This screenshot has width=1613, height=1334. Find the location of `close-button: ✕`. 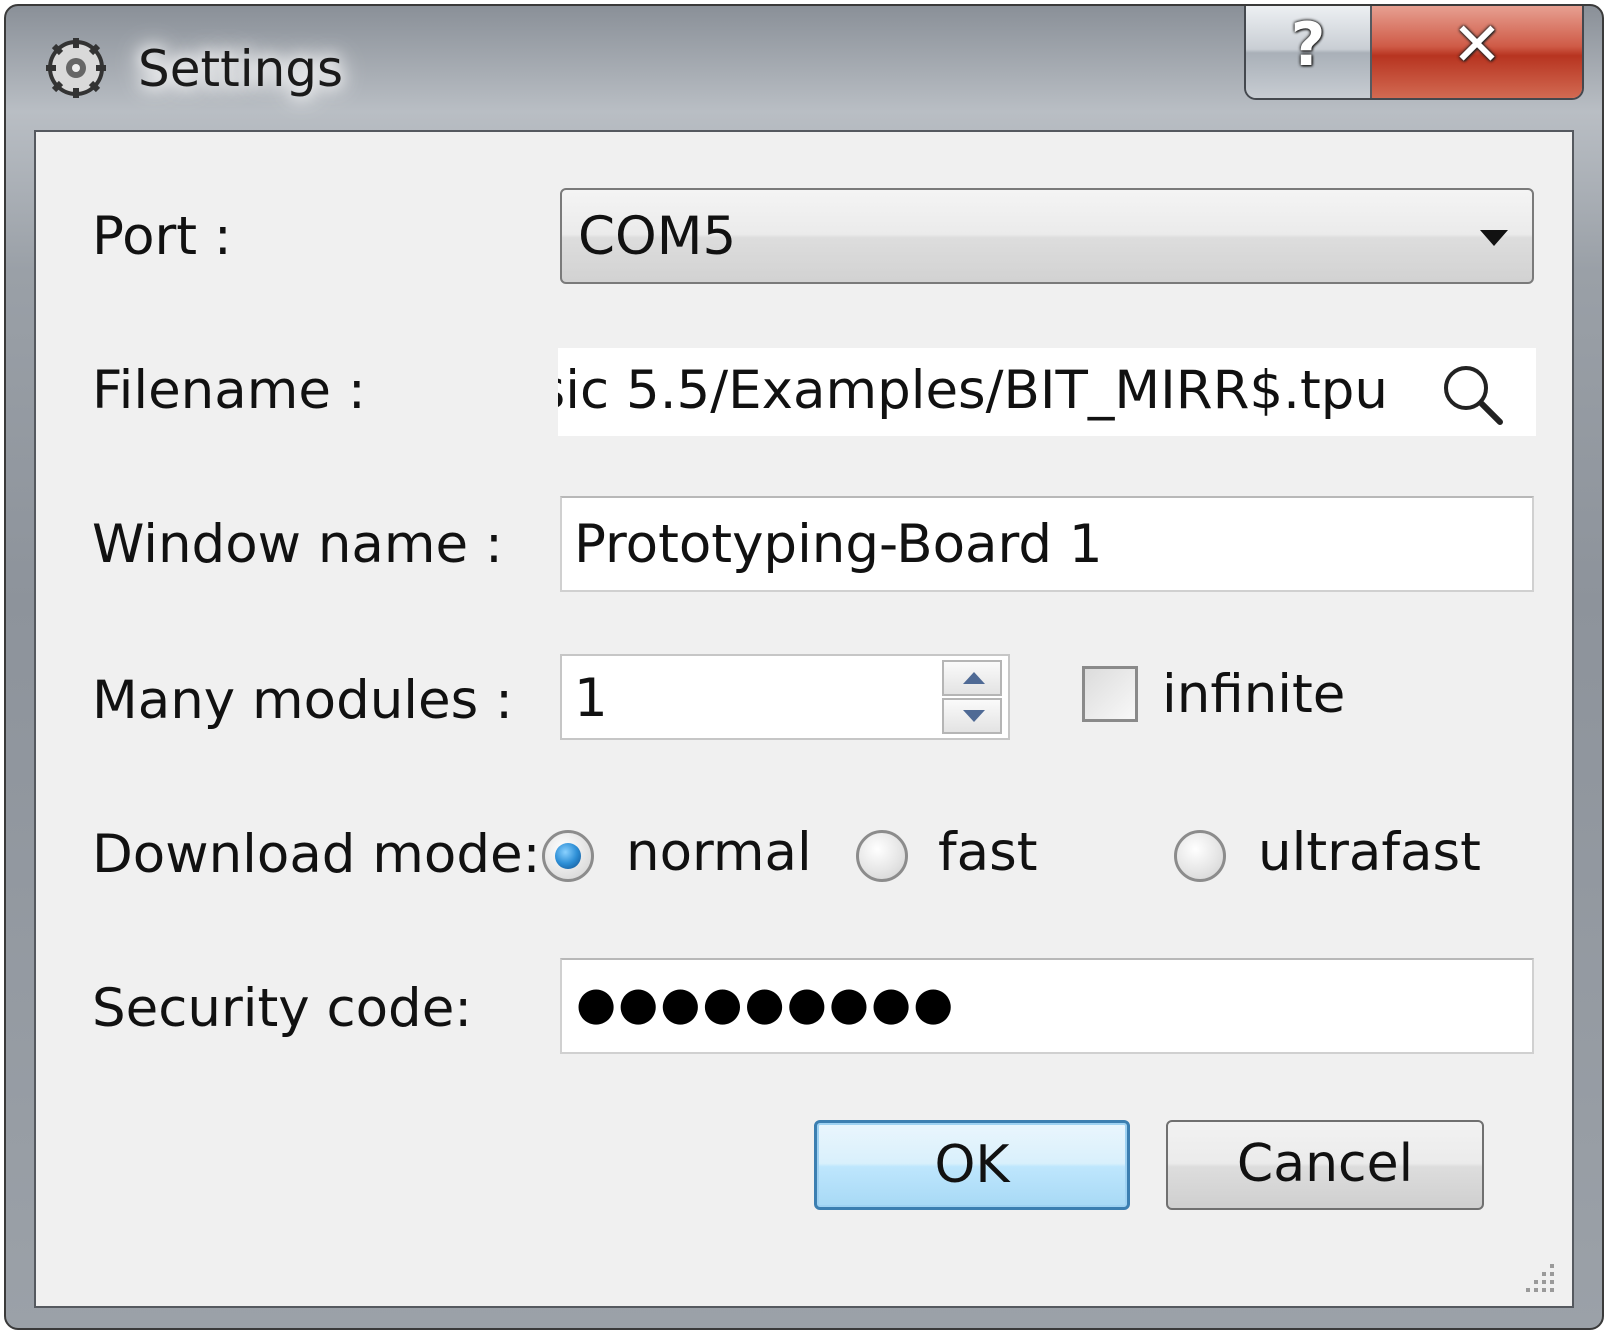

close-button: ✕ is located at coordinates (1477, 52).